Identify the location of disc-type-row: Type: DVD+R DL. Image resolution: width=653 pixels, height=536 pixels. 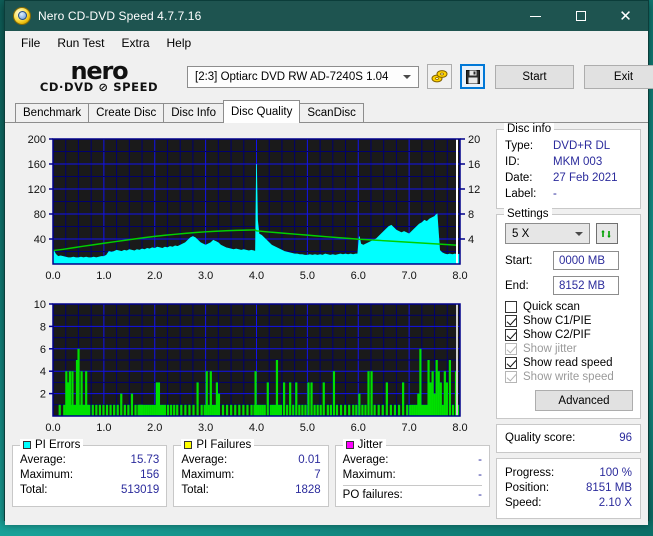
(569, 146).